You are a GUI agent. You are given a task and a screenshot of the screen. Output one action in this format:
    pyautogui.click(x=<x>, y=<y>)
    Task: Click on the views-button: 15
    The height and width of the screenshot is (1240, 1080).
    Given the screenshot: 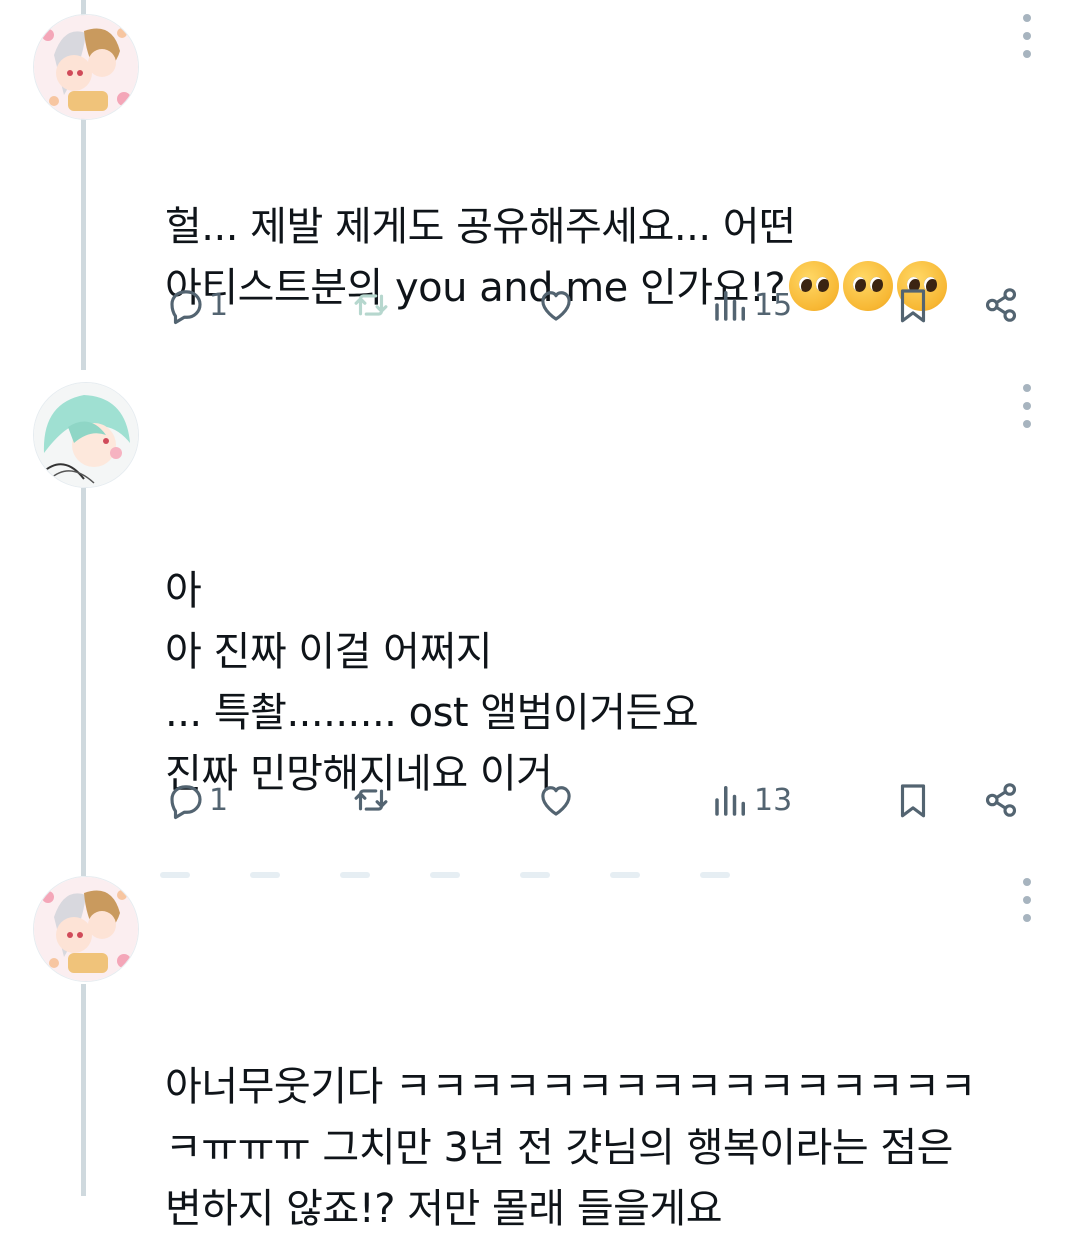 What is the action you would take?
    pyautogui.click(x=751, y=305)
    